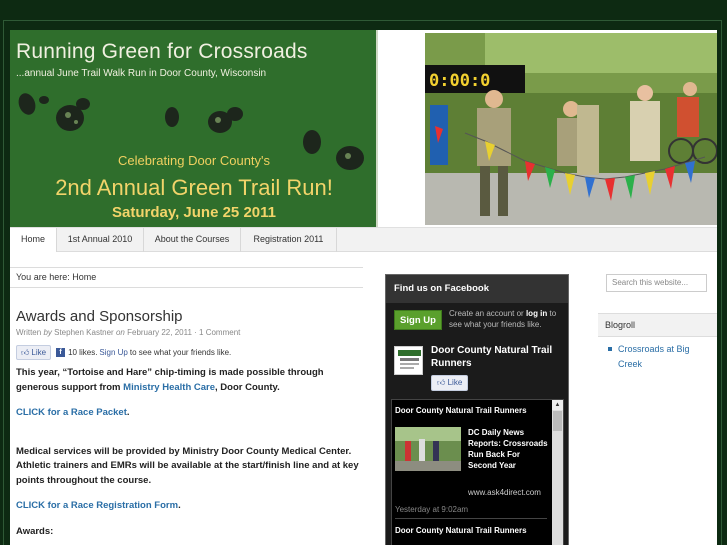  I want to click on site-title: Running Green for Crossroads, so click(162, 52).